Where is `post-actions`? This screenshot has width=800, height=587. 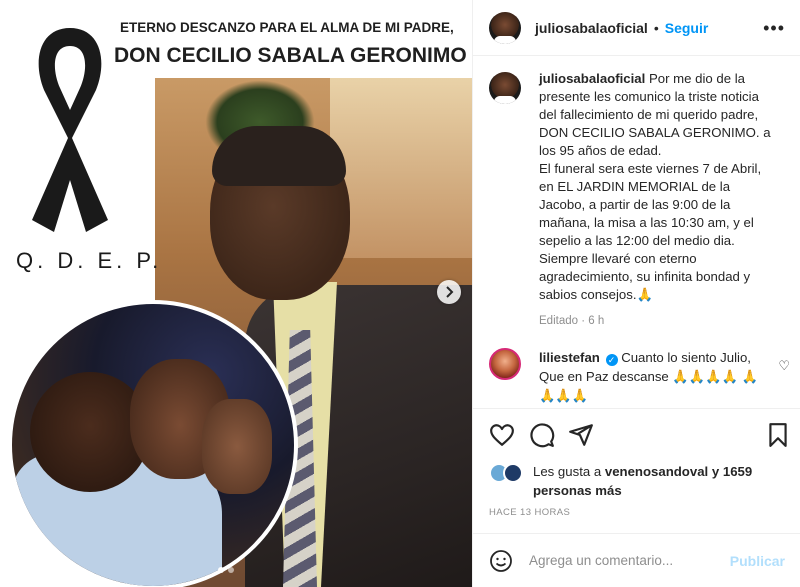
post-actions is located at coordinates (636, 433).